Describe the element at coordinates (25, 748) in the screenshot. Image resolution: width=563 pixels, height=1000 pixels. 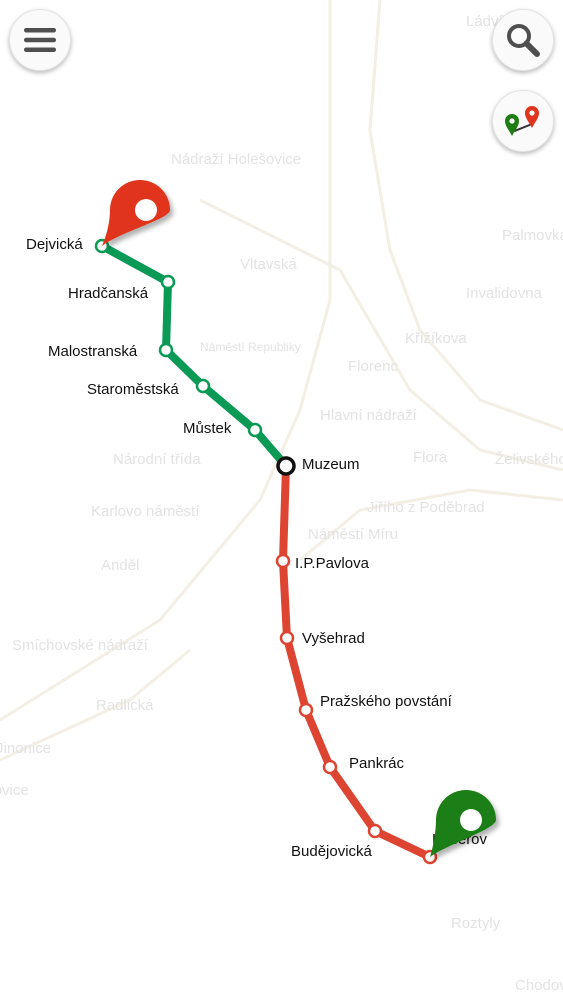
I see `bg-station-label: Jinonice` at that location.